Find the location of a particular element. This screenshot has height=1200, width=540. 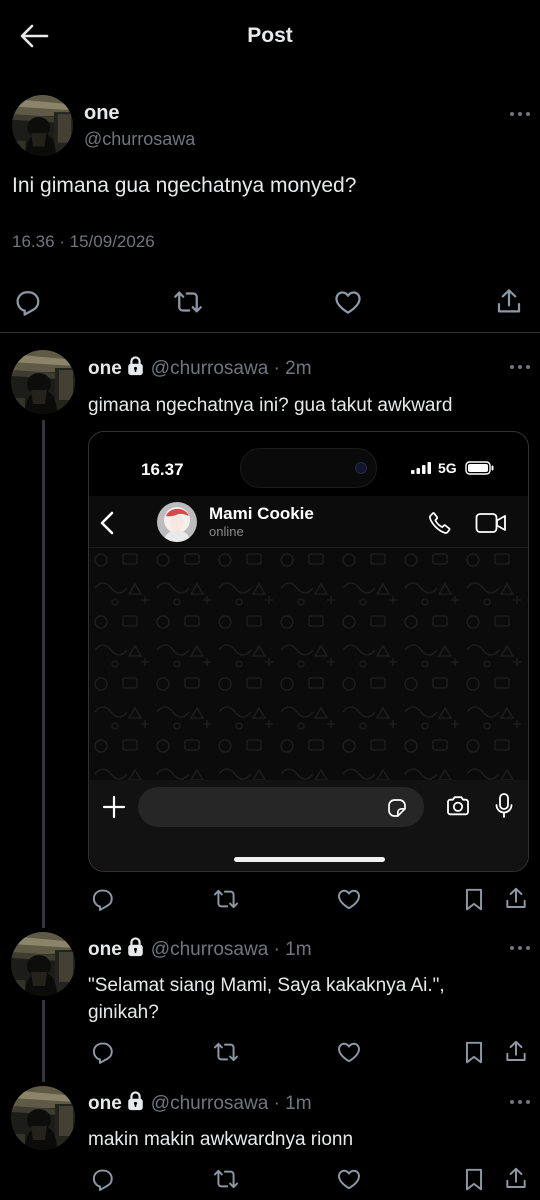

reply-time: · 2m is located at coordinates (292, 368).